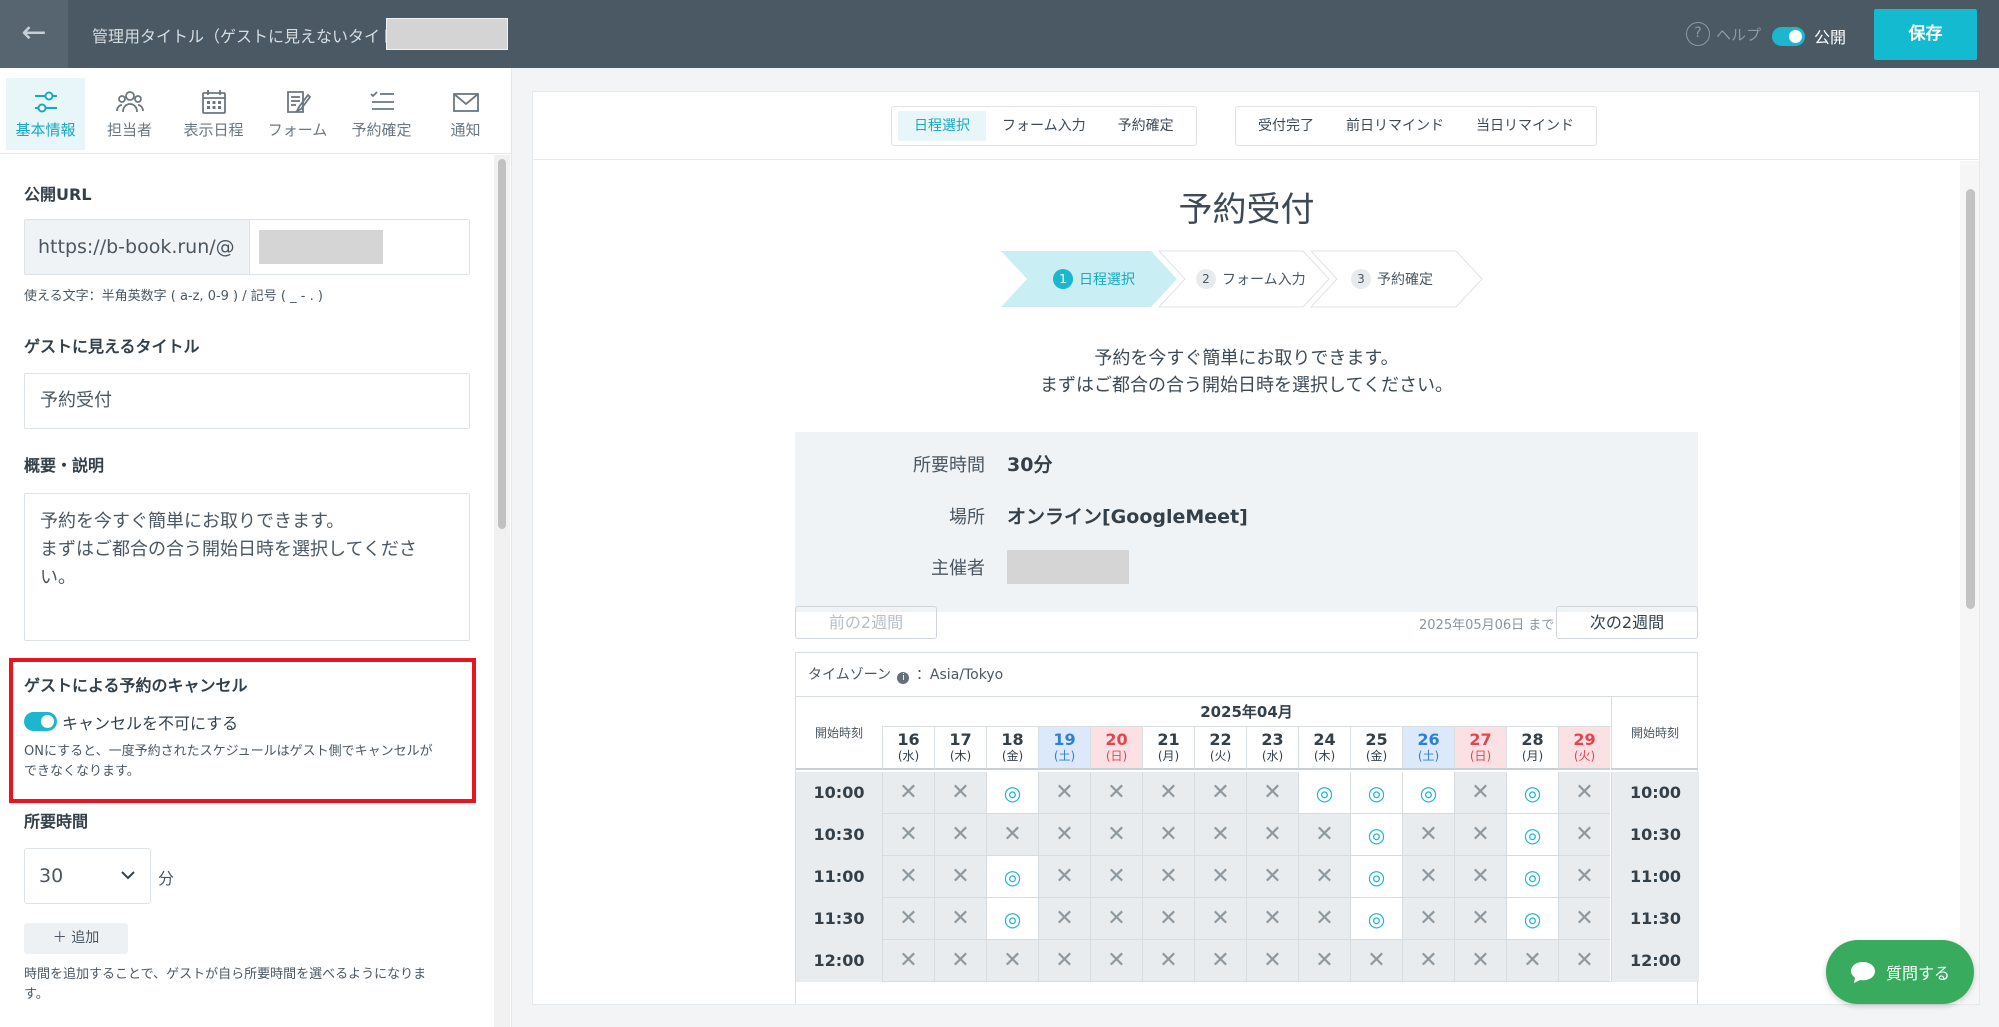 Image resolution: width=1999 pixels, height=1027 pixels. Describe the element at coordinates (213, 114) in the screenshot. I see `tab-schedule: 表示日程` at that location.